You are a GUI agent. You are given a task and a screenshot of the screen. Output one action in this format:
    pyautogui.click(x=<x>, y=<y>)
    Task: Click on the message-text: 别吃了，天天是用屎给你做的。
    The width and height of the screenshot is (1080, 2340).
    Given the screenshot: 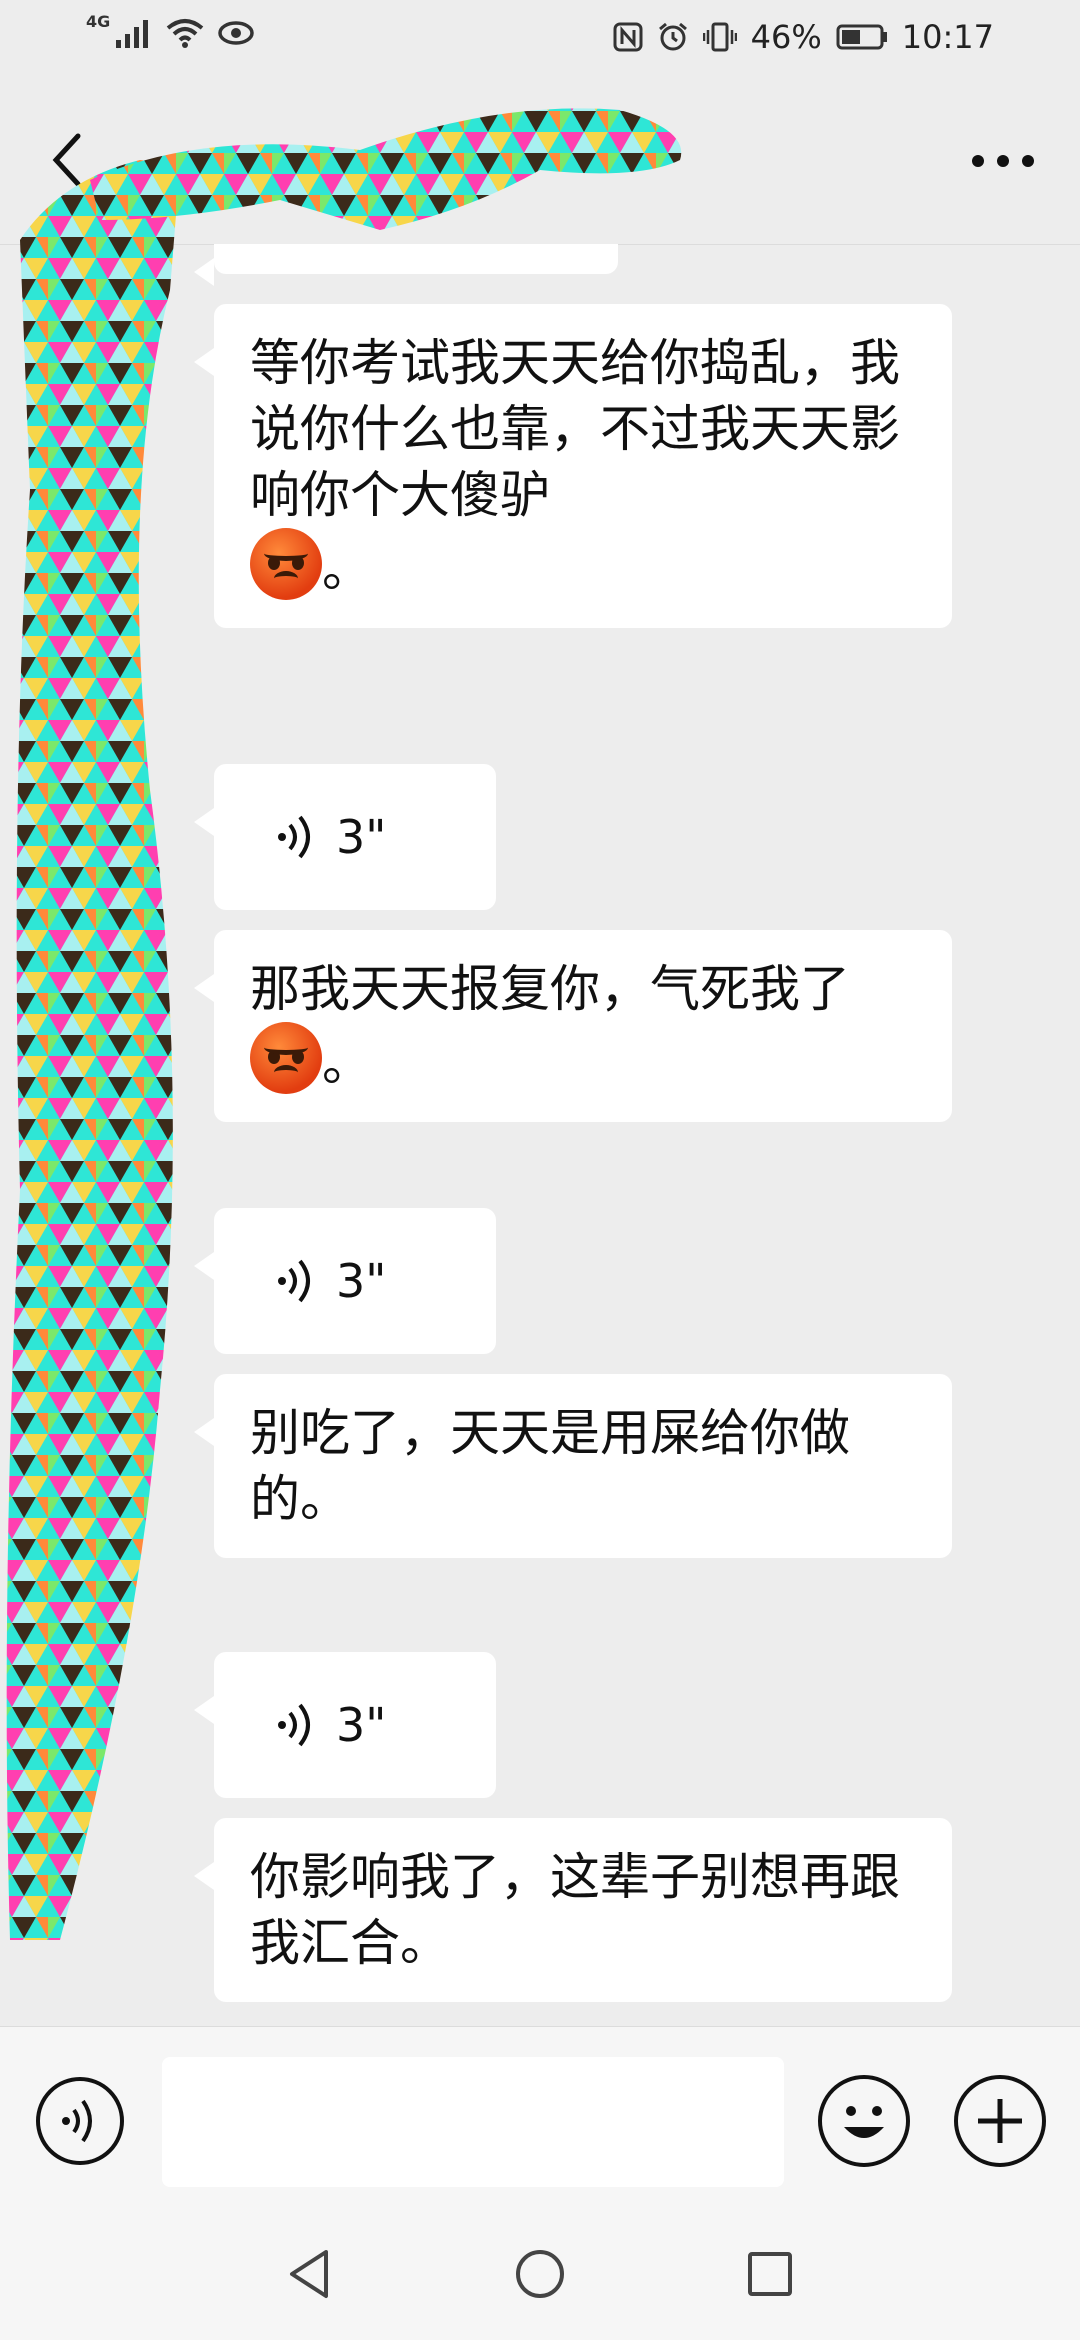 What is the action you would take?
    pyautogui.click(x=550, y=1466)
    